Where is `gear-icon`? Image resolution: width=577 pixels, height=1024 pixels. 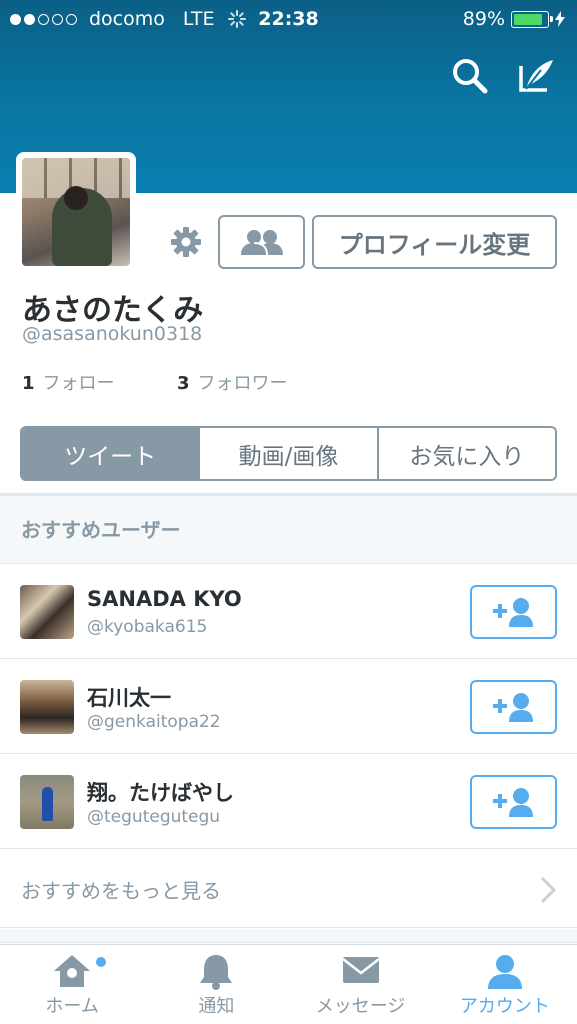
gear-icon is located at coordinates (186, 242).